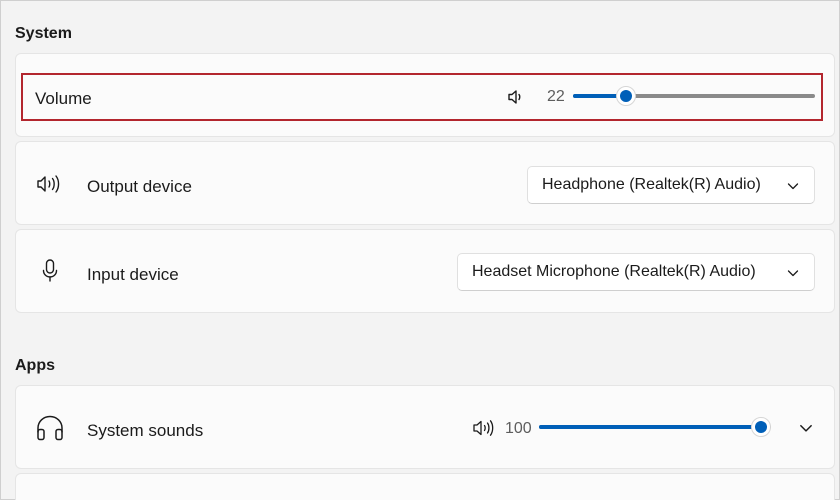 The width and height of the screenshot is (840, 500). Describe the element at coordinates (651, 184) in the screenshot. I see `output-device-selected: Headphone (Realtek(R) Audio)` at that location.